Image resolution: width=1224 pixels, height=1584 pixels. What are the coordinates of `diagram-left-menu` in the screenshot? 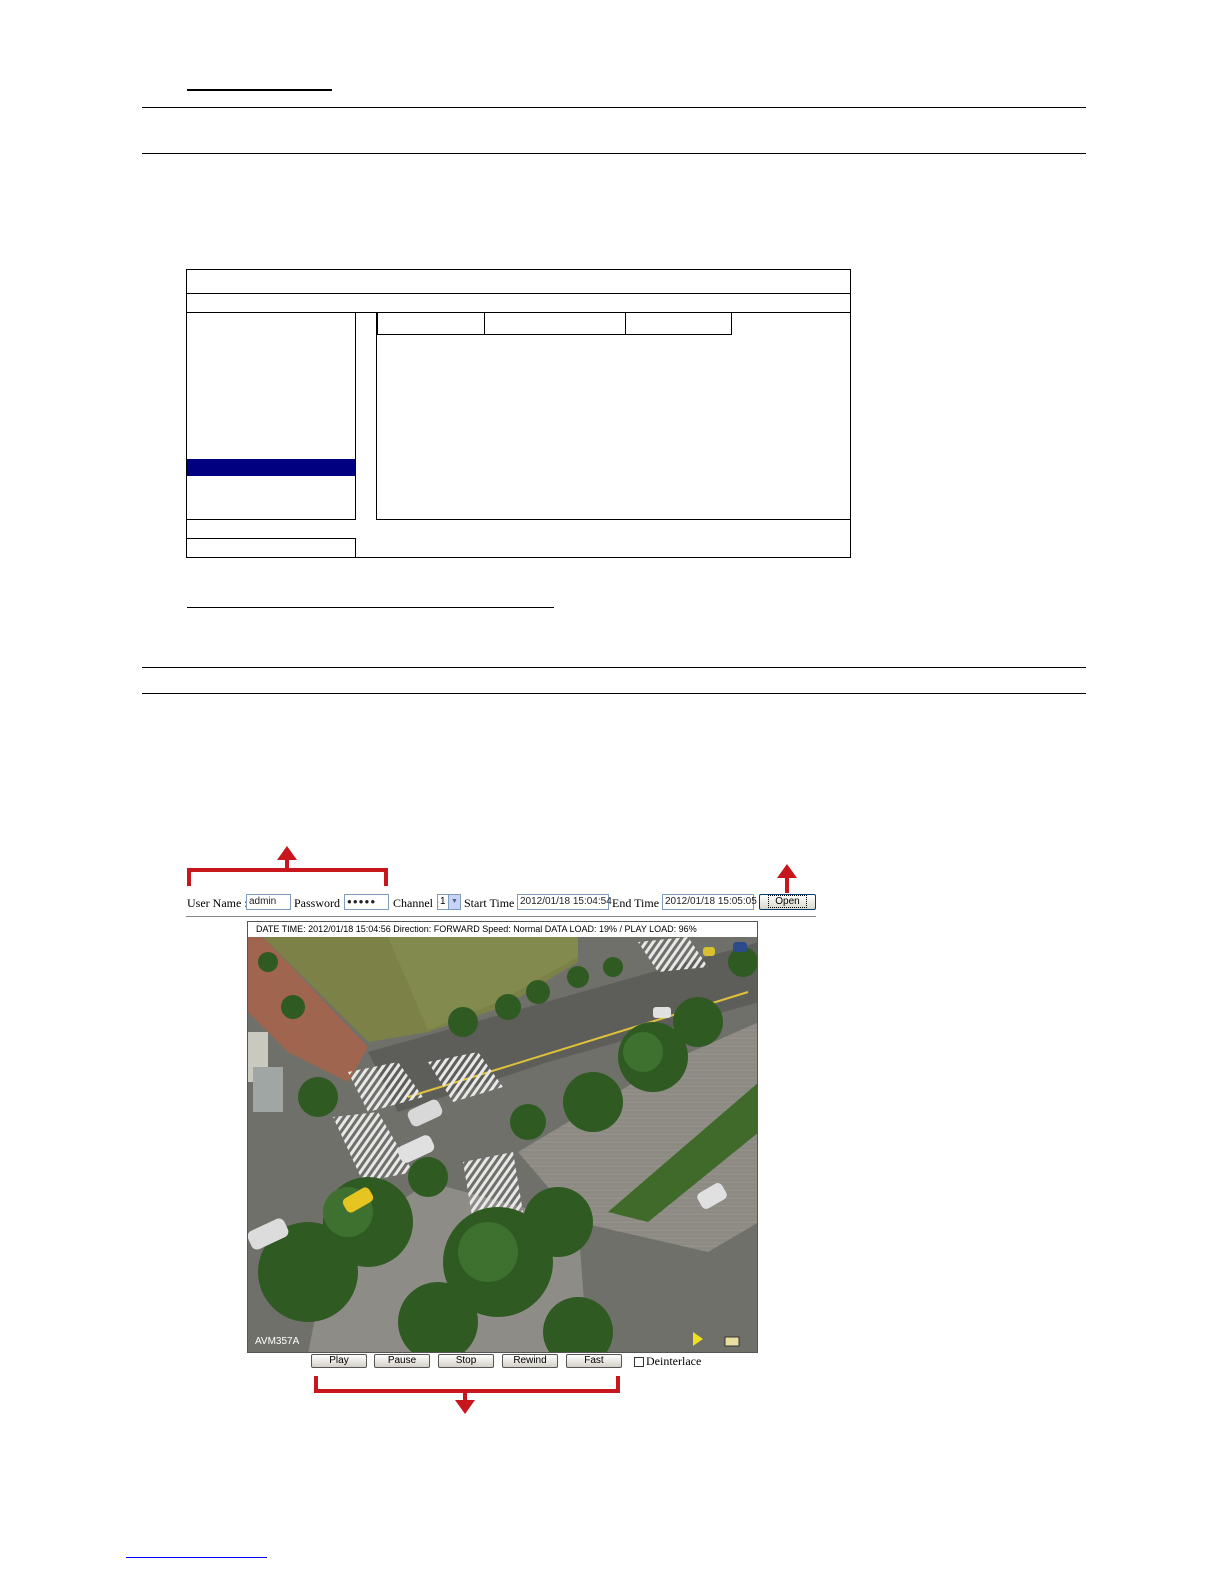 It's located at (271, 416).